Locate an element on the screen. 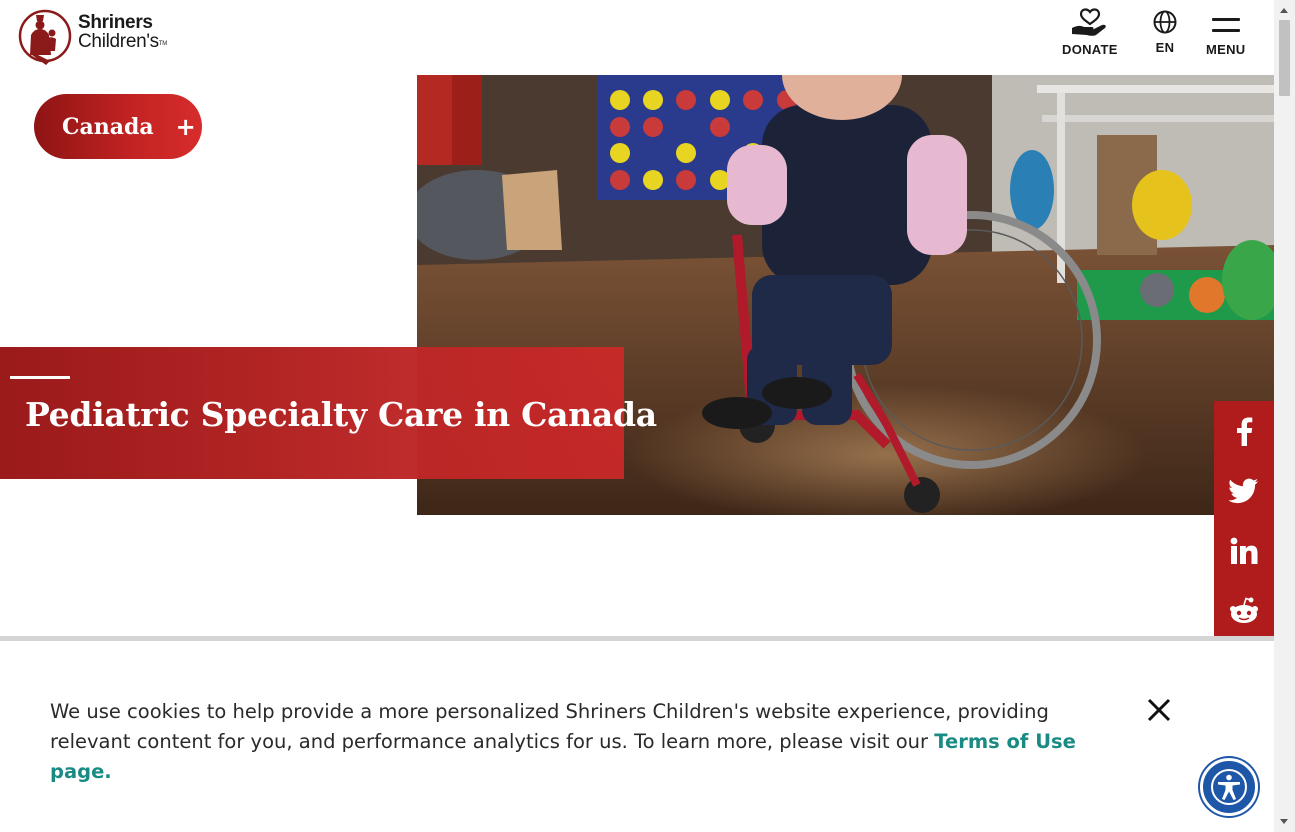  donate-button: DONATE is located at coordinates (1090, 32).